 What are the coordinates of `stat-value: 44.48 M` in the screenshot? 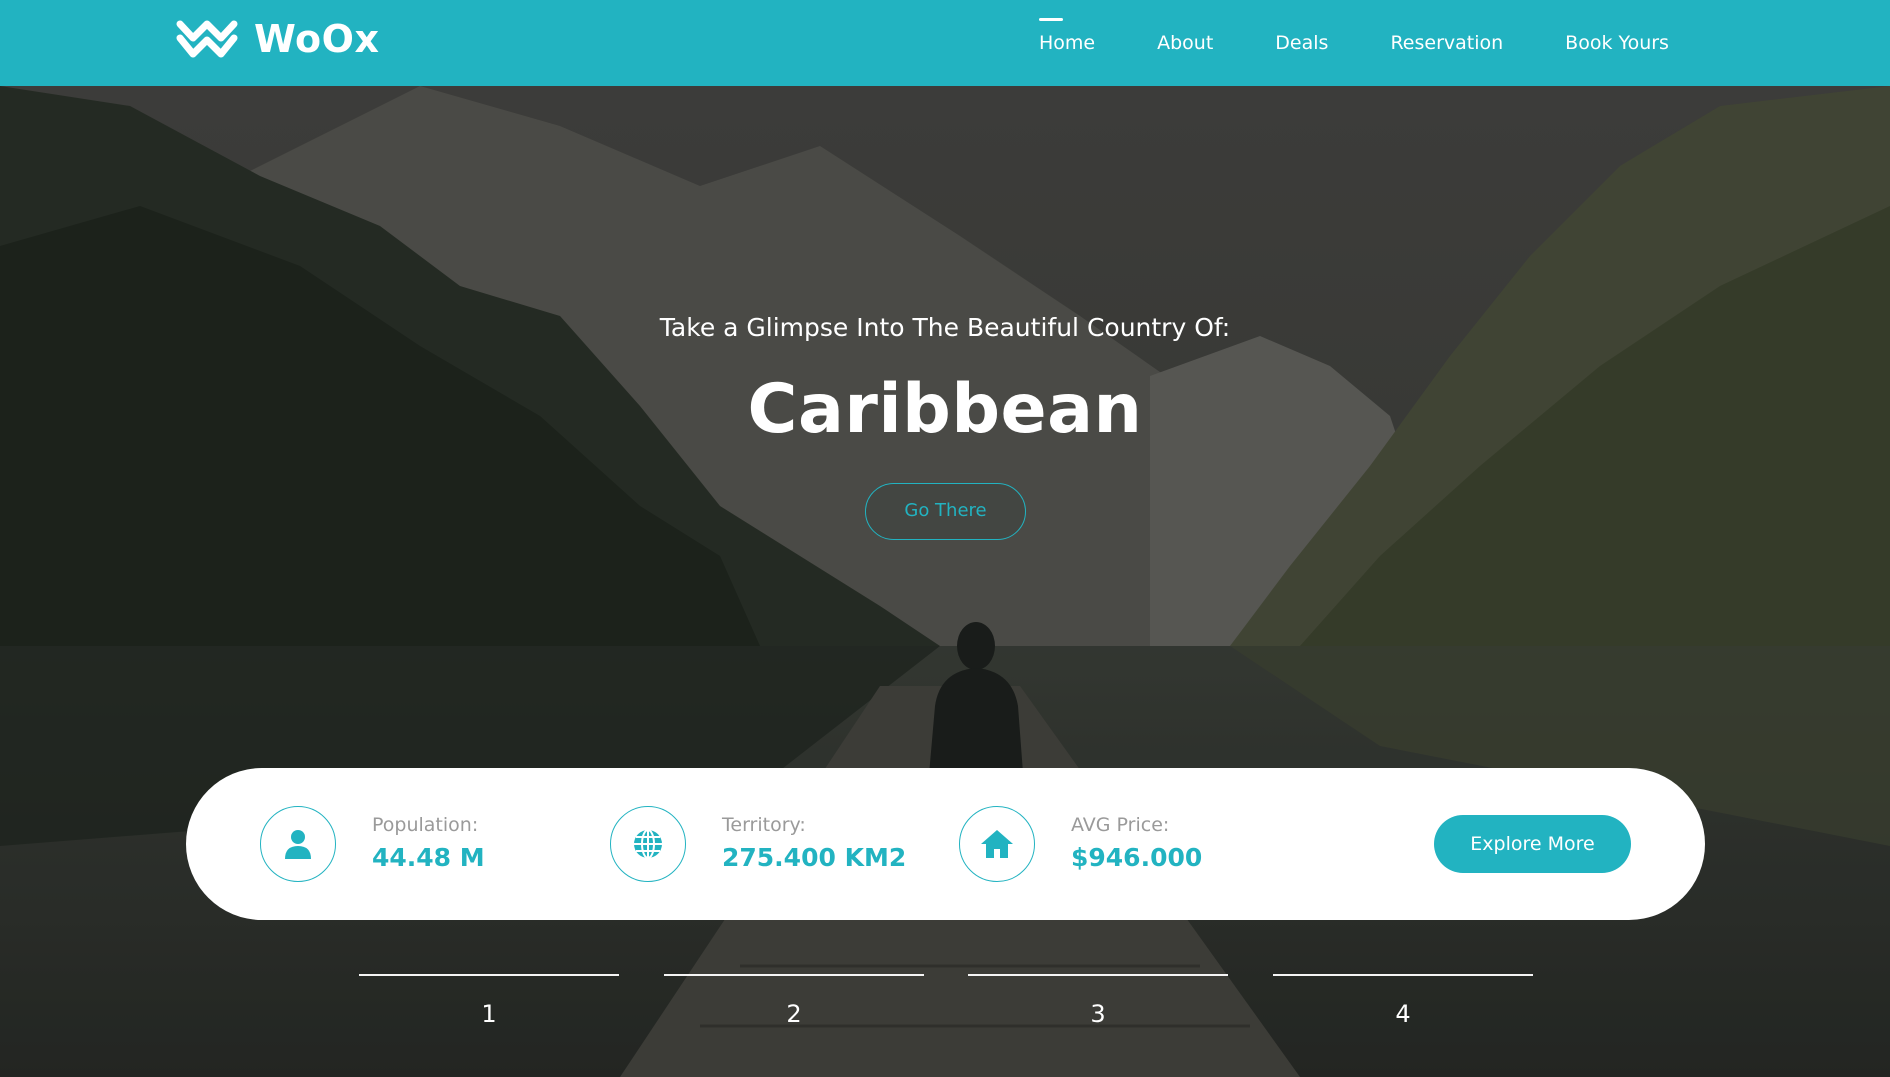 It's located at (428, 857).